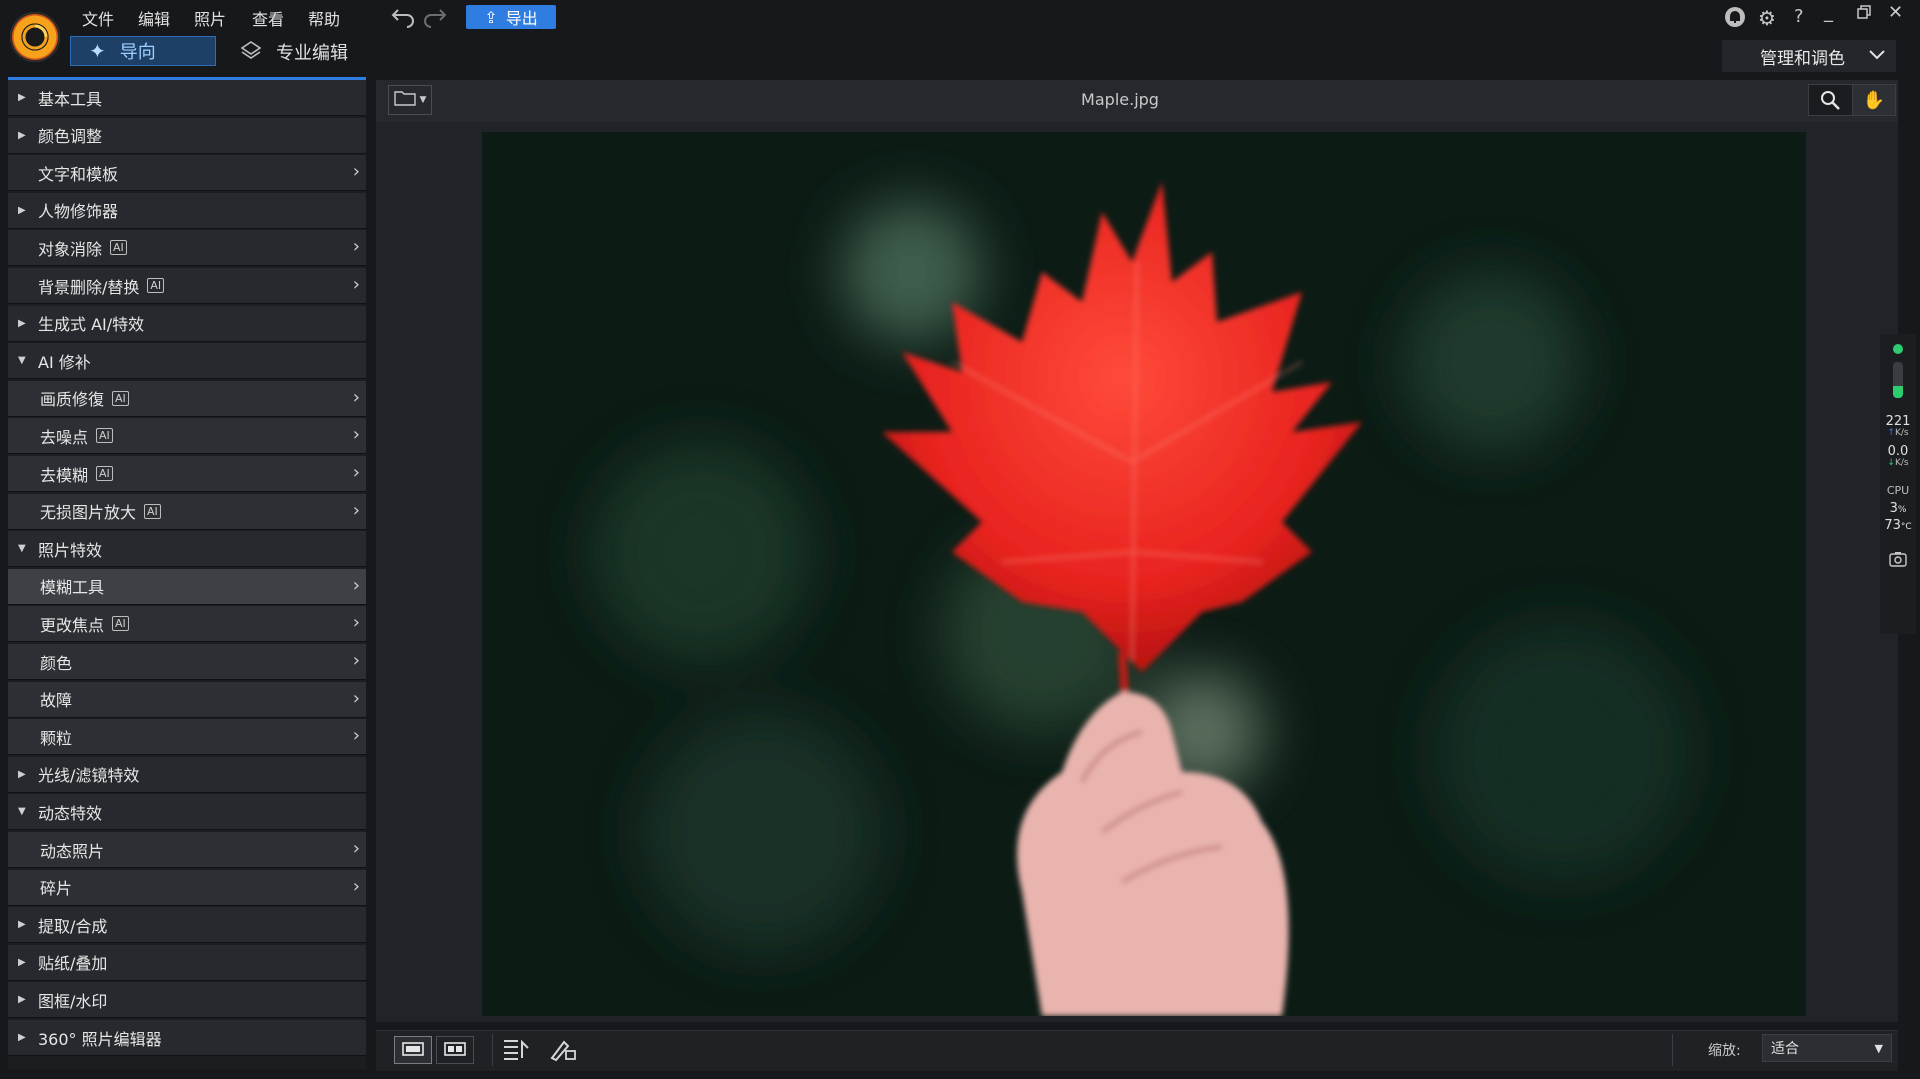 Image resolution: width=1920 pixels, height=1079 pixels. What do you see at coordinates (268, 18) in the screenshot?
I see `menu-view: 查看` at bounding box center [268, 18].